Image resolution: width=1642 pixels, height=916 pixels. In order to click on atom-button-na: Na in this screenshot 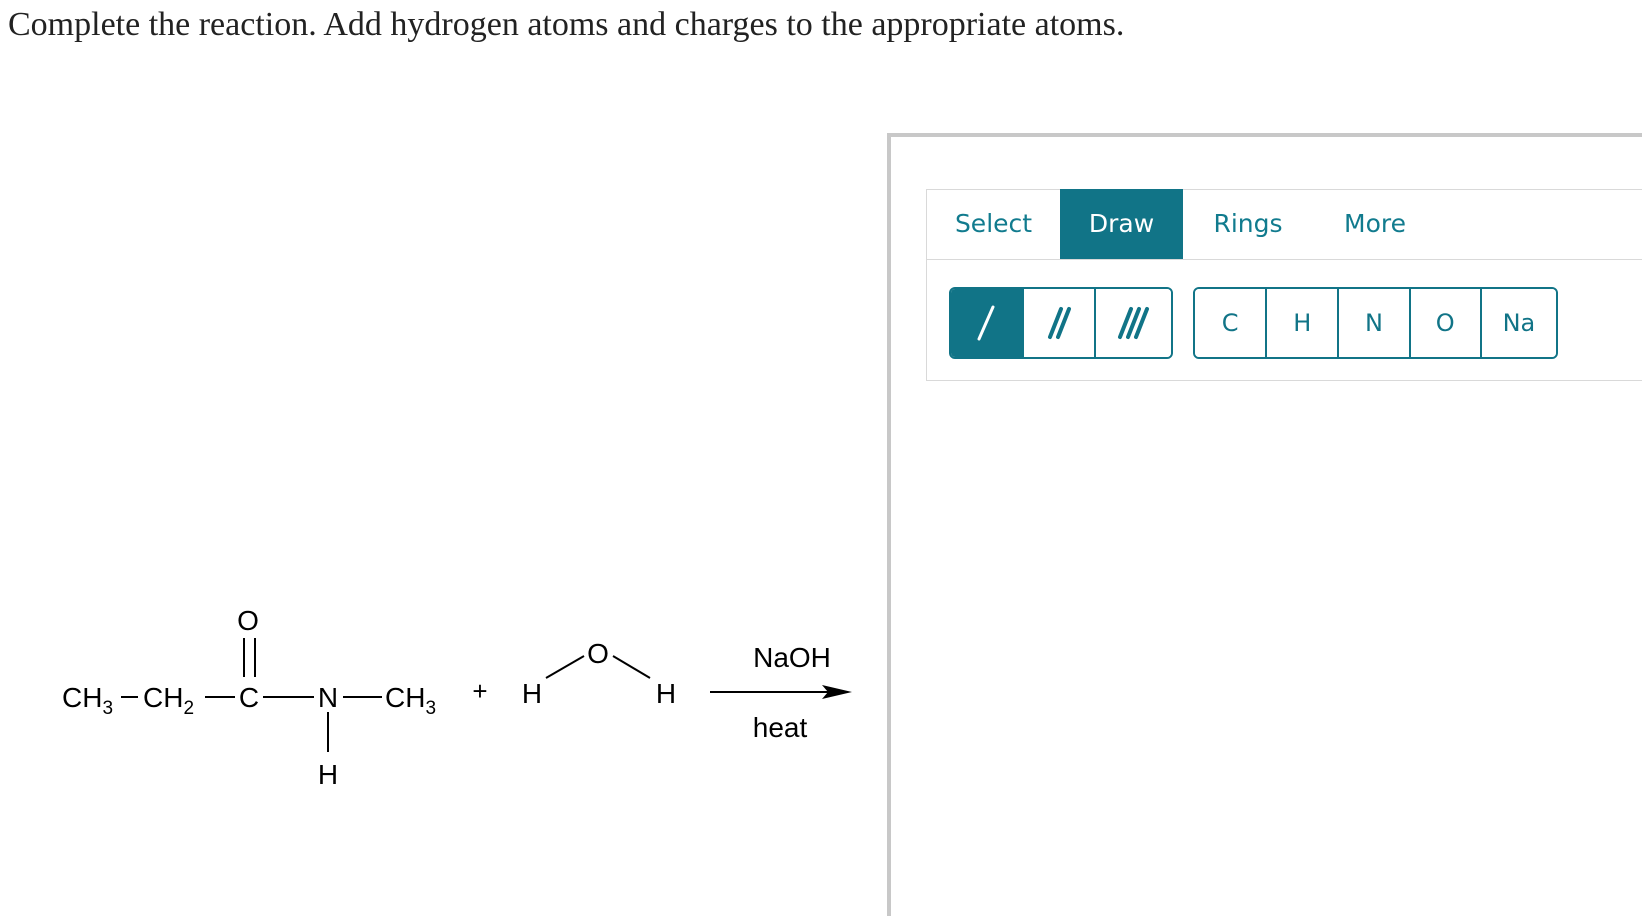, I will do `click(1518, 323)`.